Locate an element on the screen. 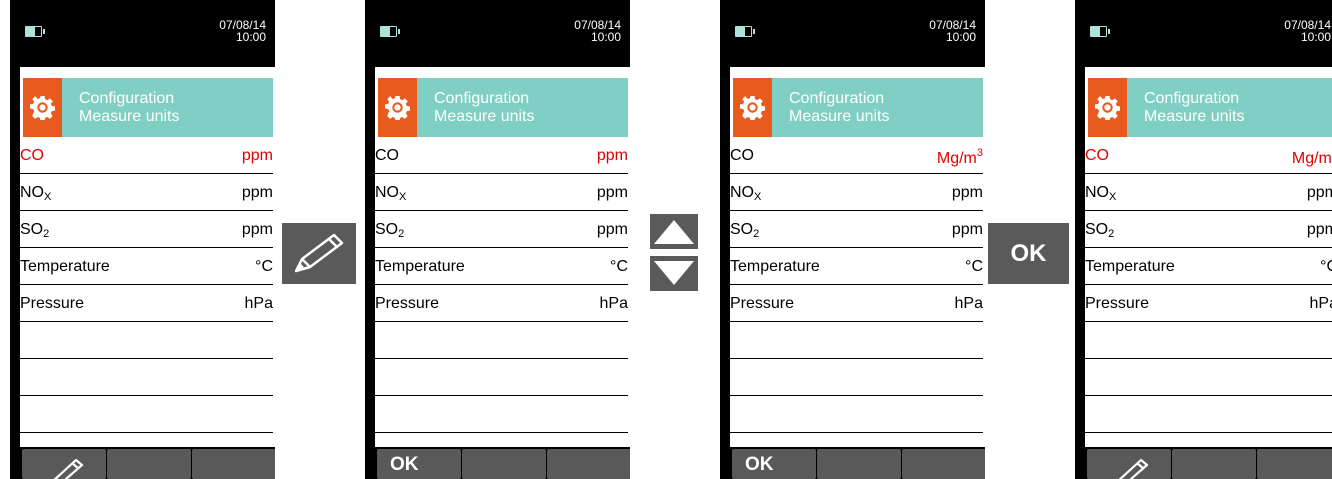 This screenshot has height=479, width=1332. arrow-up-icon is located at coordinates (674, 232).